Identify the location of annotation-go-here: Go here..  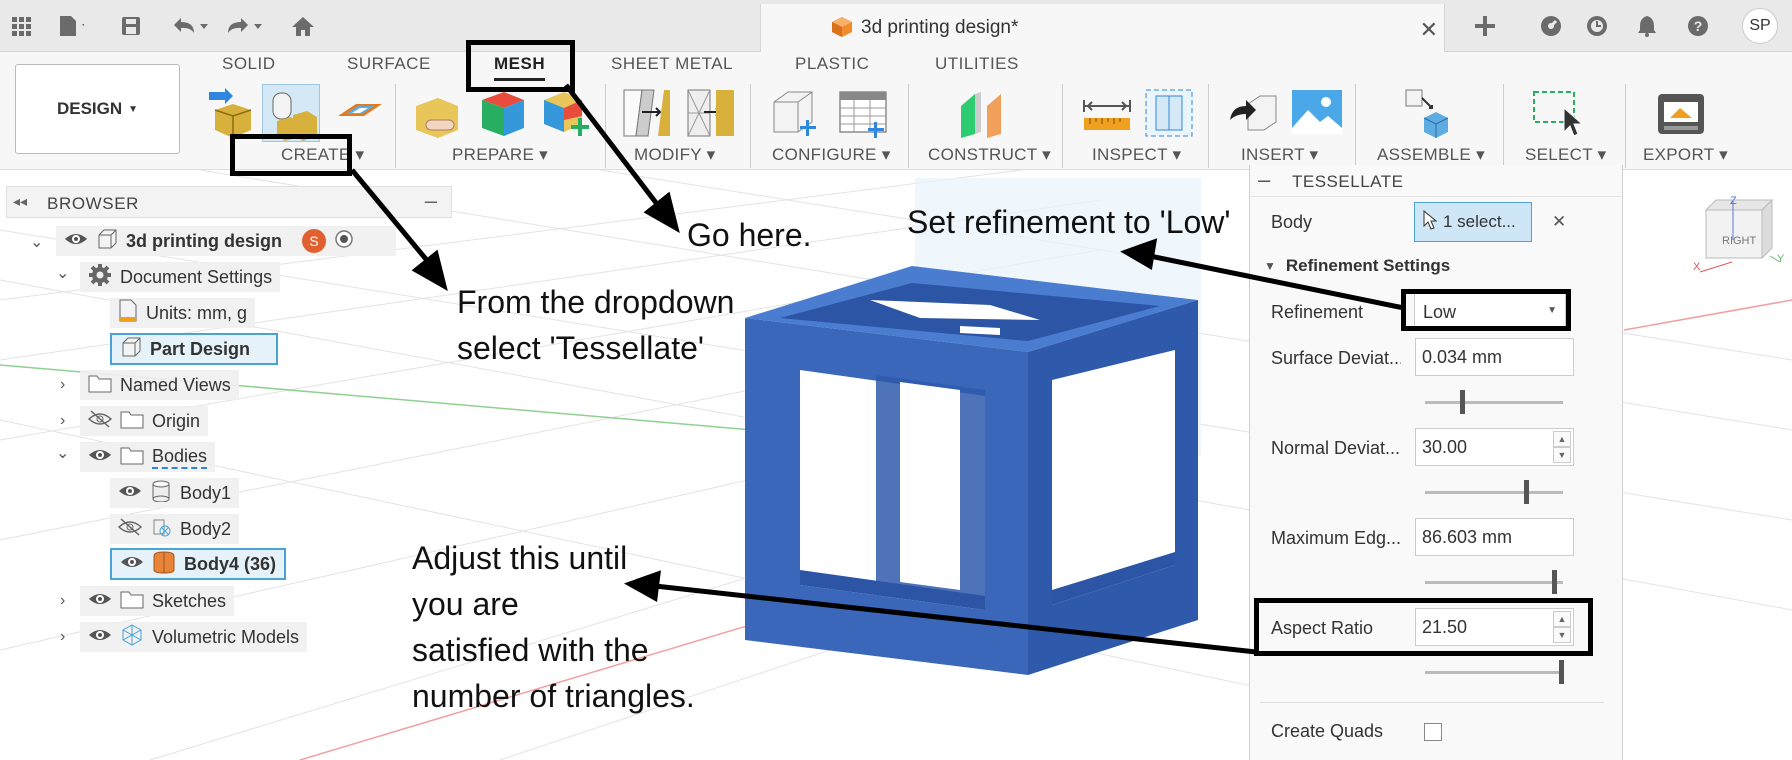
(749, 235).